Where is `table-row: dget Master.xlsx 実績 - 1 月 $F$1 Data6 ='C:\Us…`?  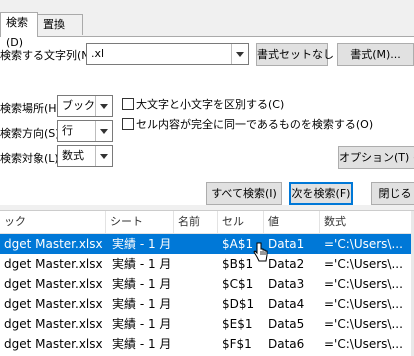
table-row: dget Master.xlsx 実績 - 1 月 $F$1 Data6 ='C:\Us… is located at coordinates (207, 344).